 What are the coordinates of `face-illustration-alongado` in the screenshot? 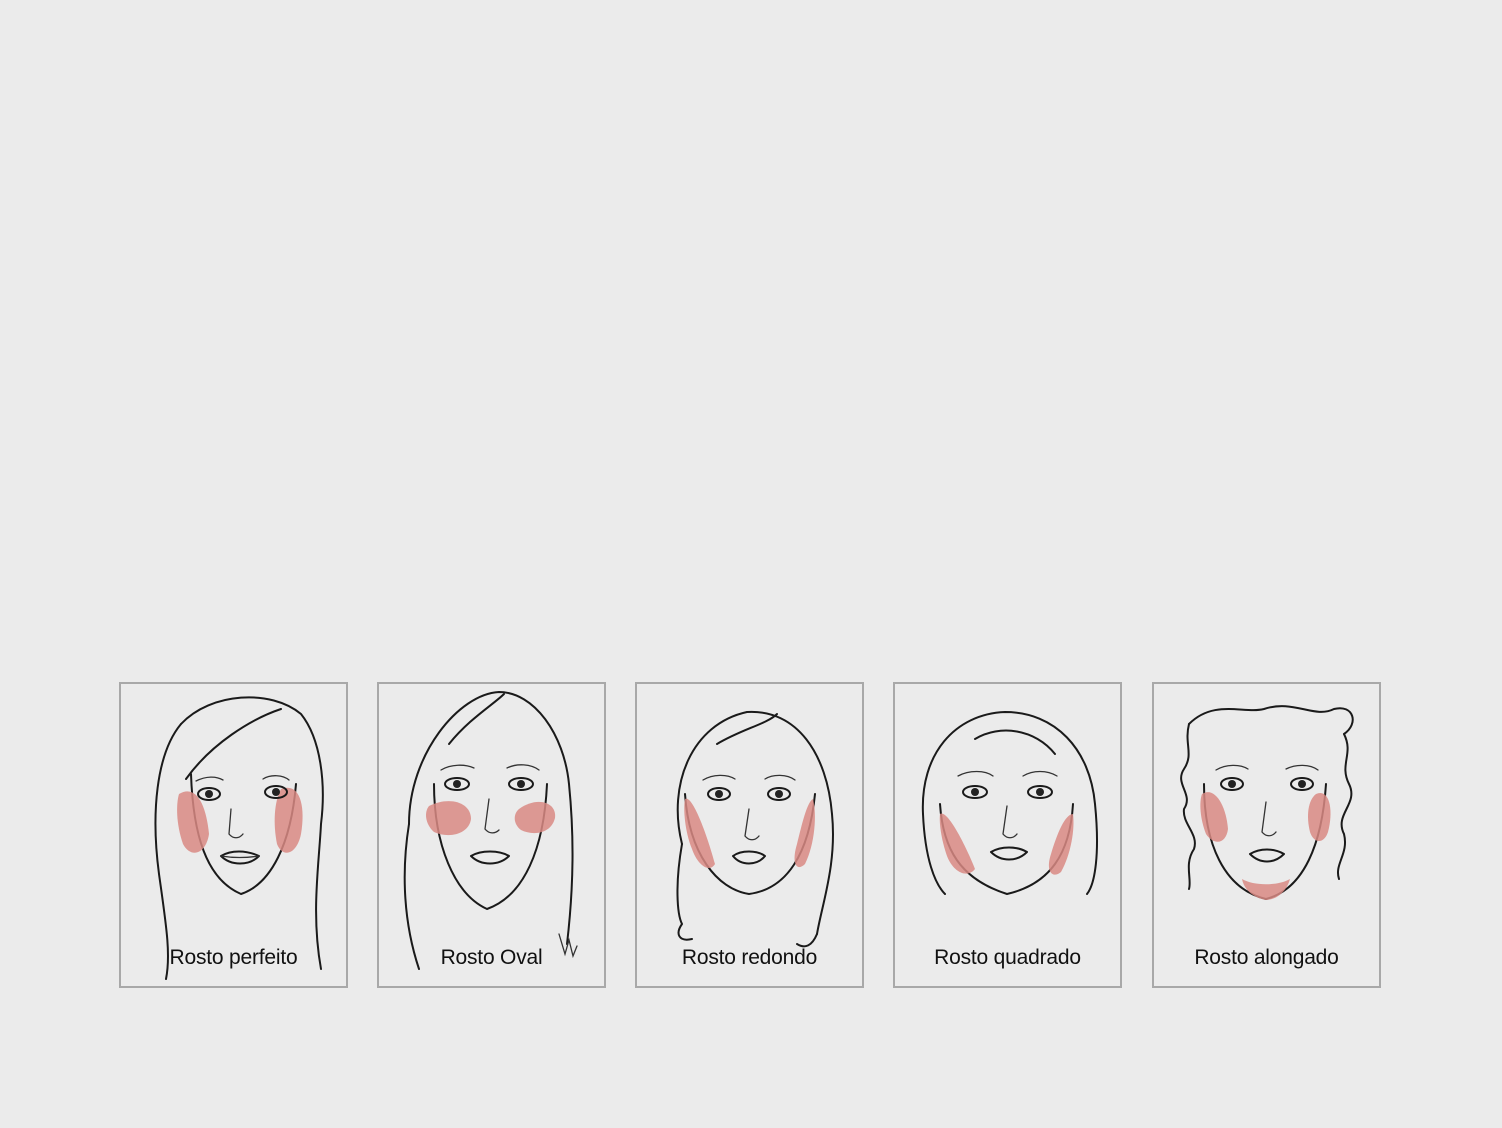 It's located at (1267, 802).